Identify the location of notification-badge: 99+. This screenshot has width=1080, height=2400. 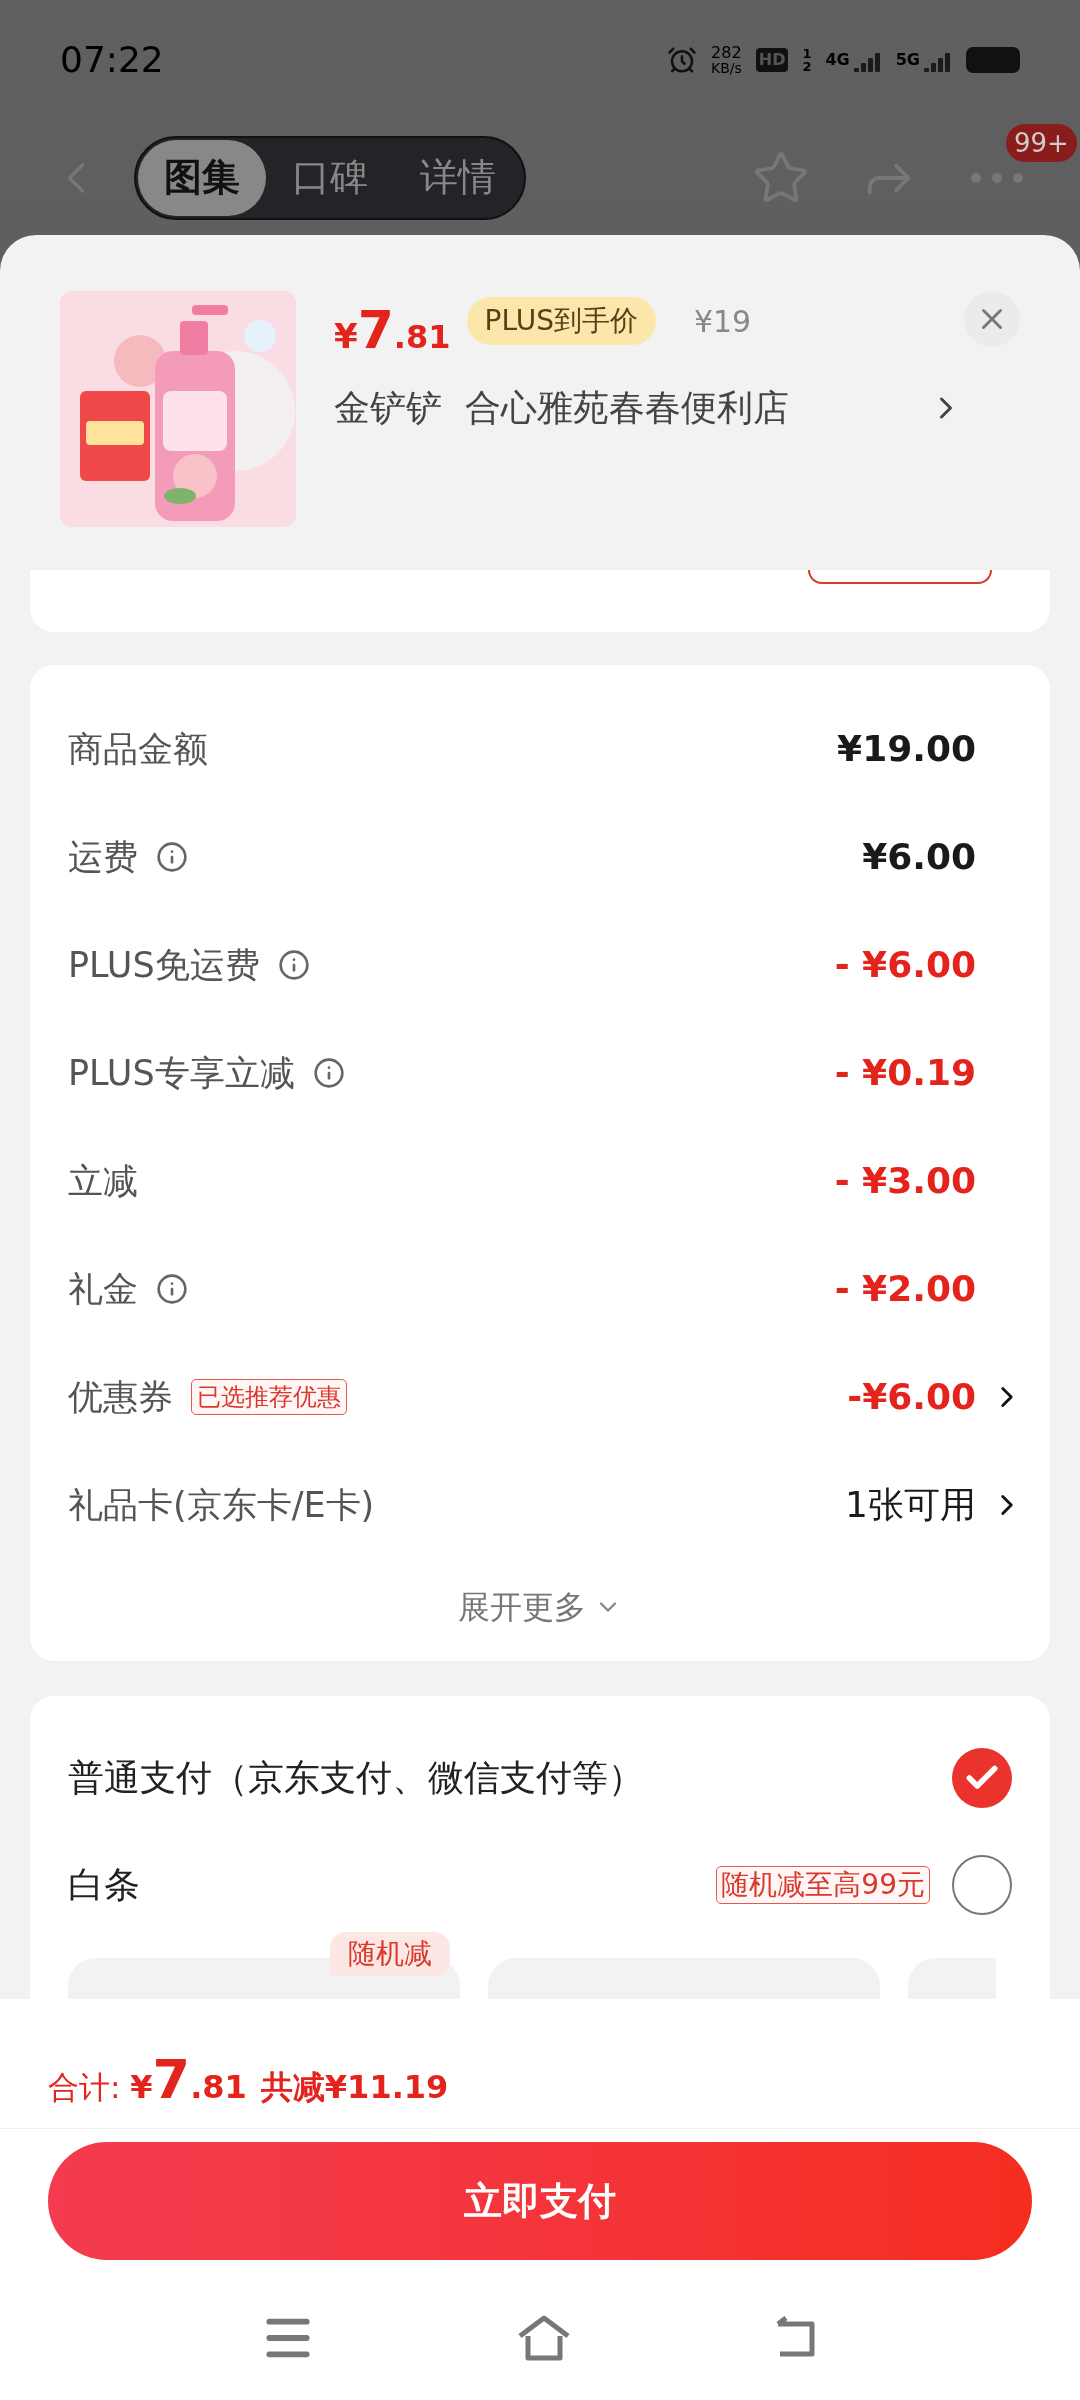
(1041, 142).